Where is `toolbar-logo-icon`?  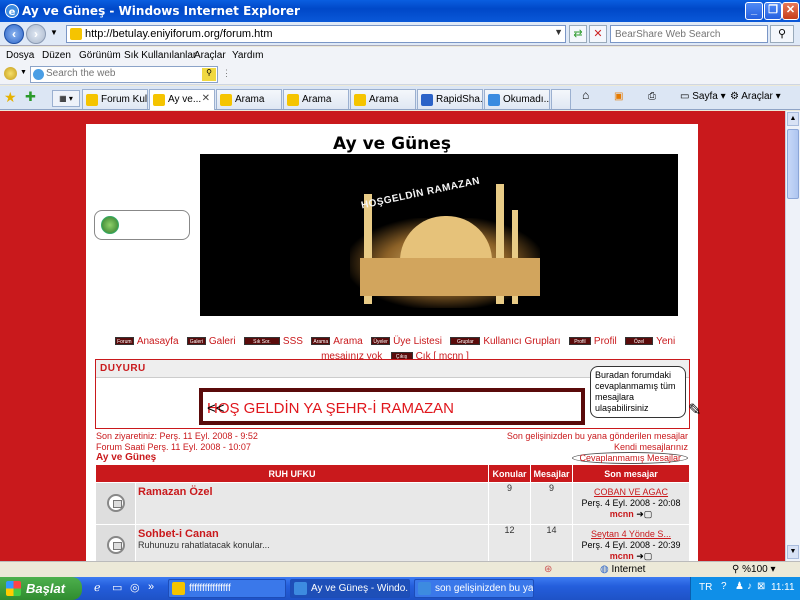 toolbar-logo-icon is located at coordinates (10, 73).